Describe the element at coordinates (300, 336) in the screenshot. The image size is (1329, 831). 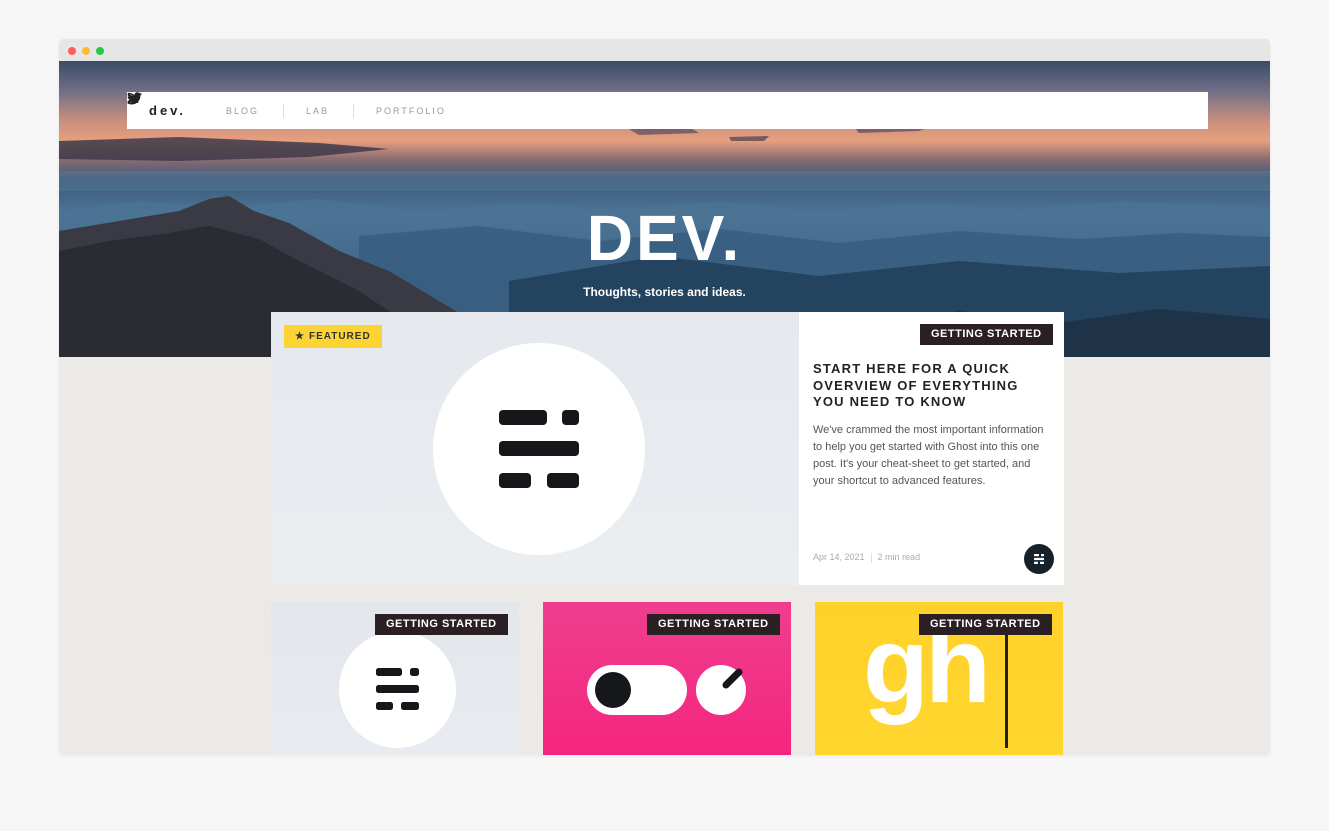
I see `star-icon: ★` at that location.